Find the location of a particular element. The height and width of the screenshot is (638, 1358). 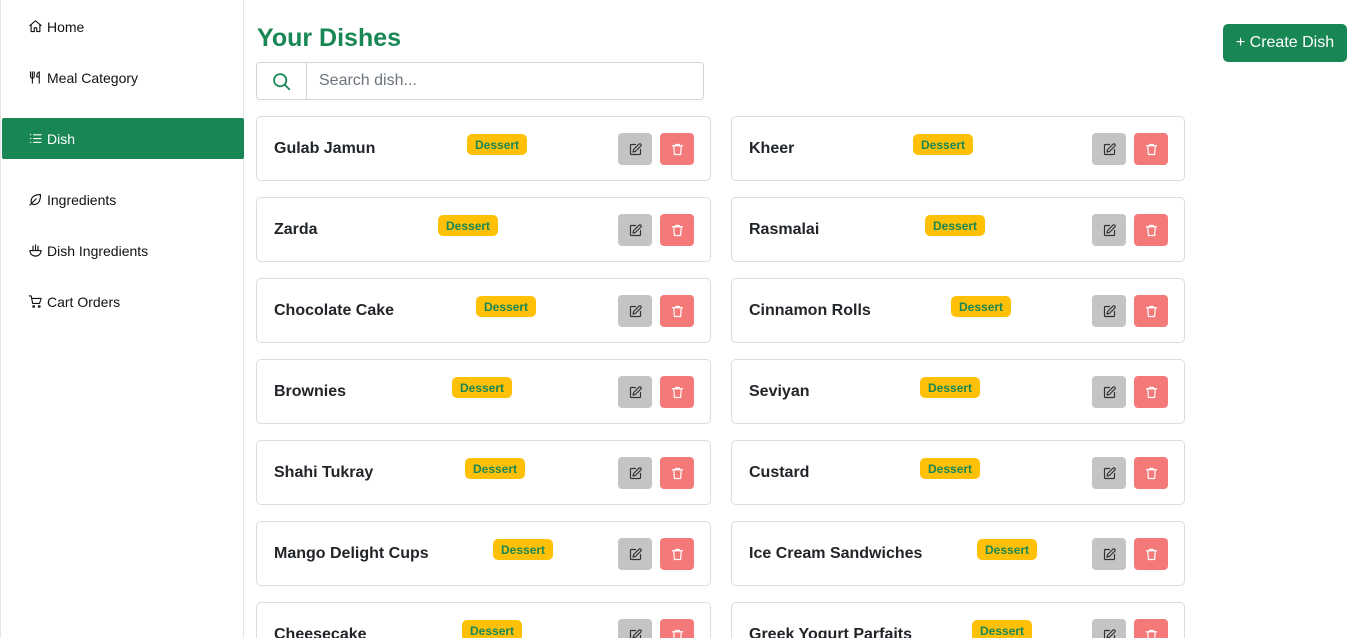

dish-name: Kheer is located at coordinates (772, 148).